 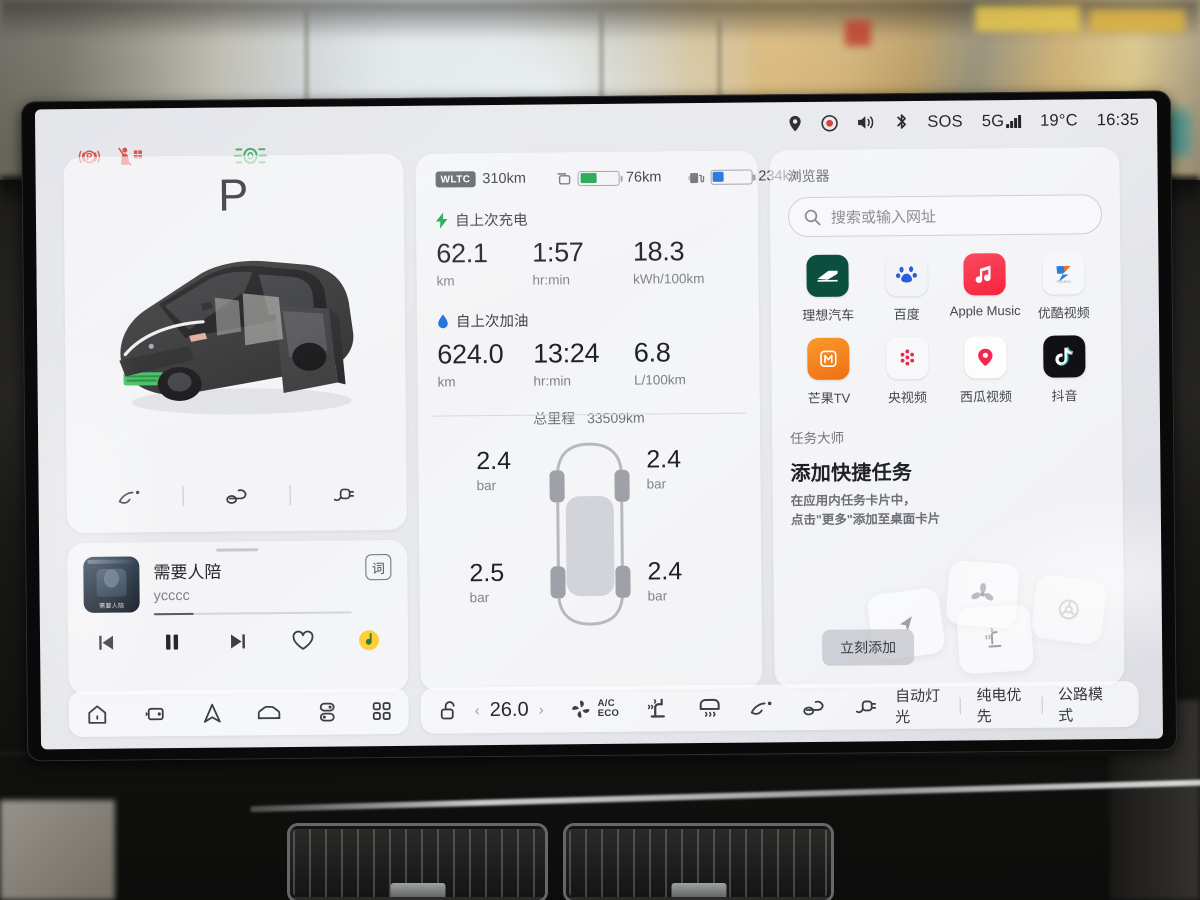 I want to click on tire-pressure-section: 2.4 bar 2.4 bar 2.5 bar 2.4 bar, so click(x=590, y=533).